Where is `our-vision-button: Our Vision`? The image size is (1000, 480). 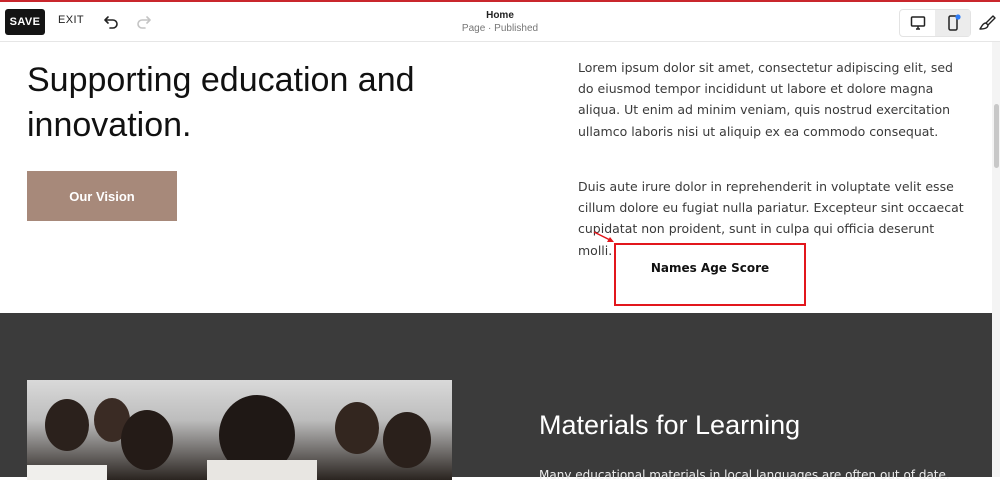 our-vision-button: Our Vision is located at coordinates (102, 196).